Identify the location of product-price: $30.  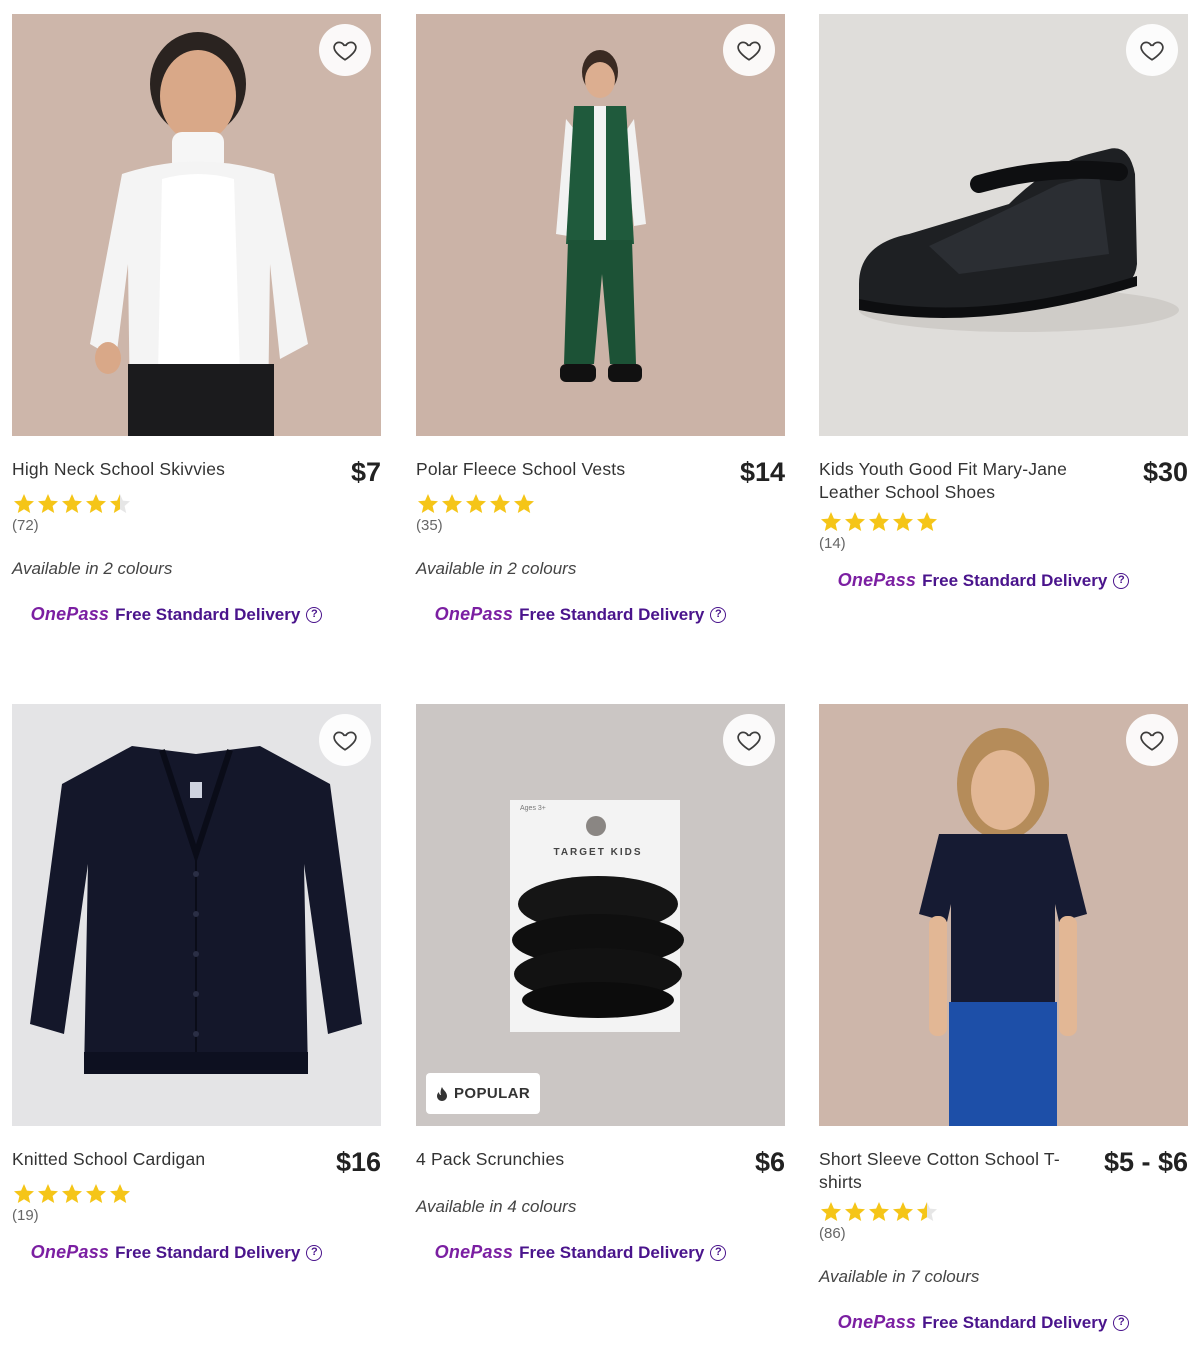
(1165, 472).